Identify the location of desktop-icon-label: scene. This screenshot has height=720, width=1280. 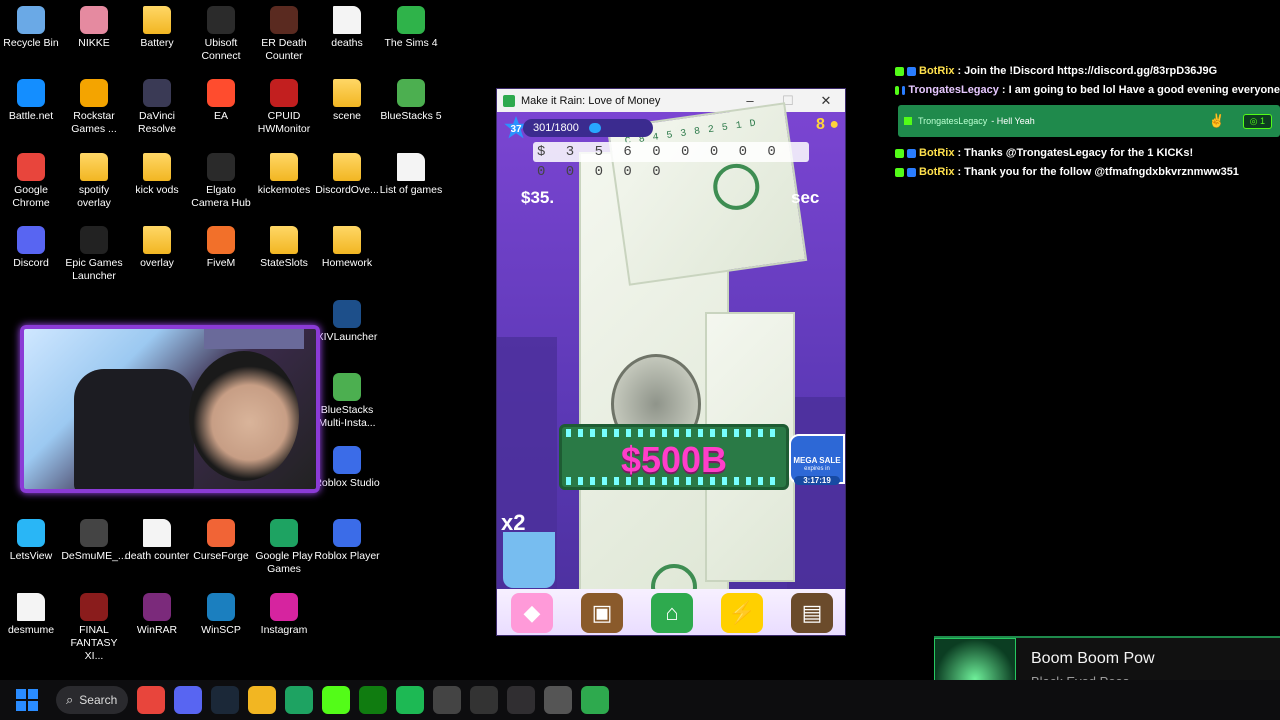
(347, 116).